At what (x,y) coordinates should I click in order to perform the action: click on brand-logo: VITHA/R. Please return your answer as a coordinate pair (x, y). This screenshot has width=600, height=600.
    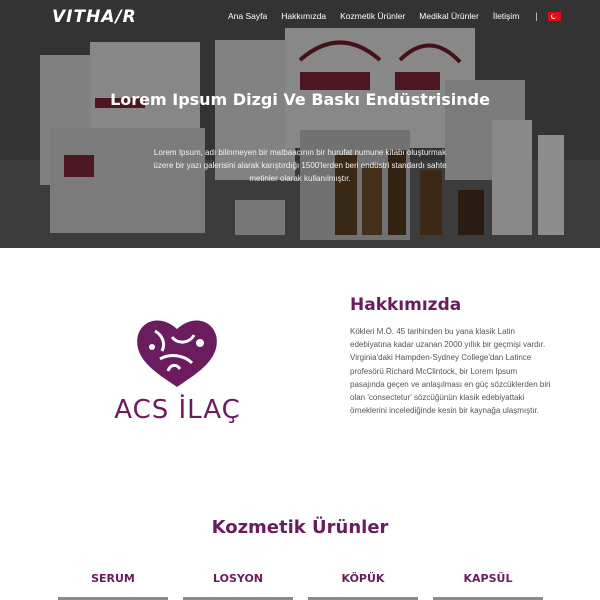
    Looking at the image, I should click on (94, 17).